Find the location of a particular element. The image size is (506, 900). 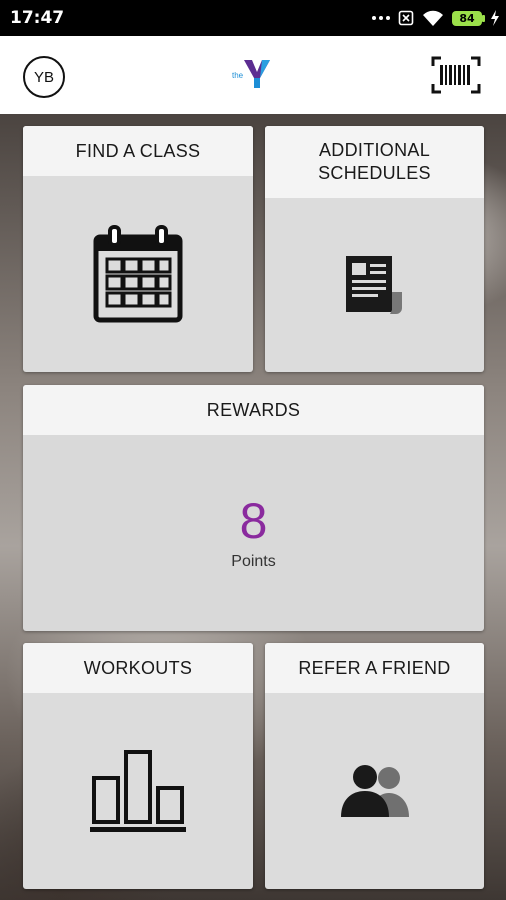

charging-icon is located at coordinates (495, 18).